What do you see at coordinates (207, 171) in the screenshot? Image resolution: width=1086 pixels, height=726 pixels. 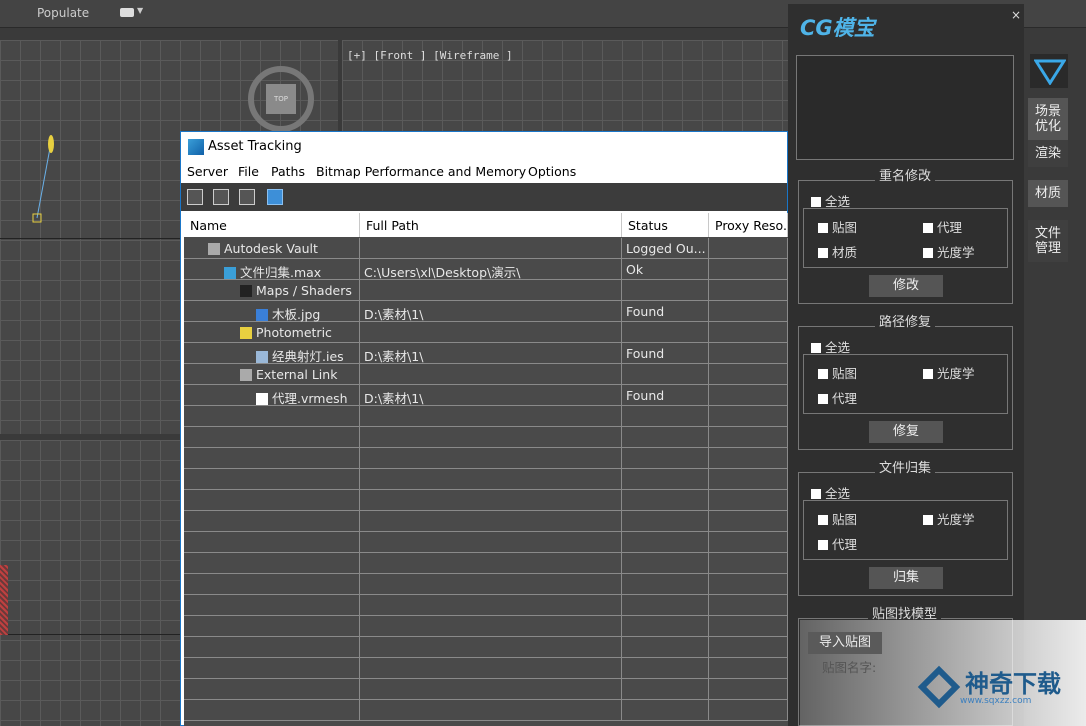 I see `menu-server: Server` at bounding box center [207, 171].